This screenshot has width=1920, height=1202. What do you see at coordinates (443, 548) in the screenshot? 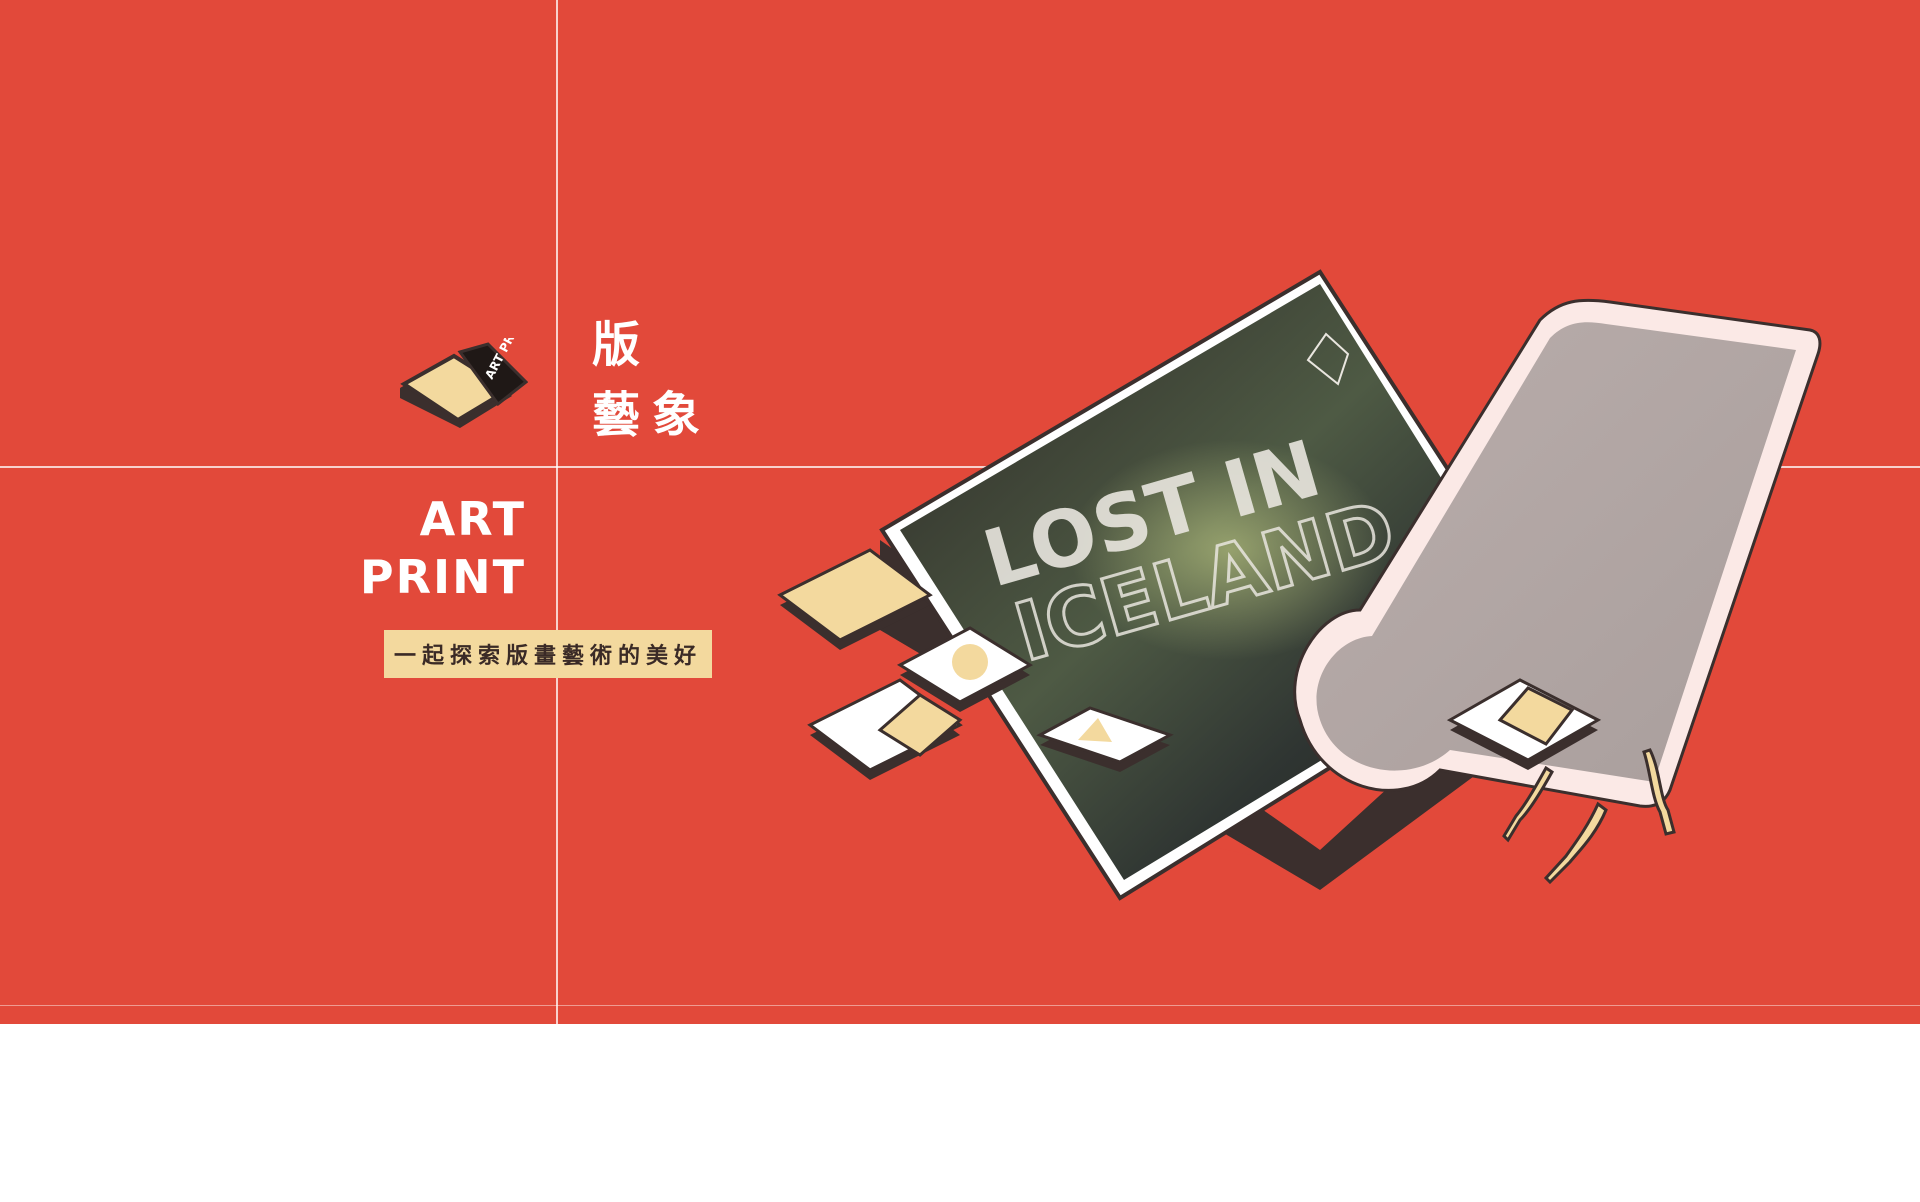
I see `title-english: ART PRINT` at bounding box center [443, 548].